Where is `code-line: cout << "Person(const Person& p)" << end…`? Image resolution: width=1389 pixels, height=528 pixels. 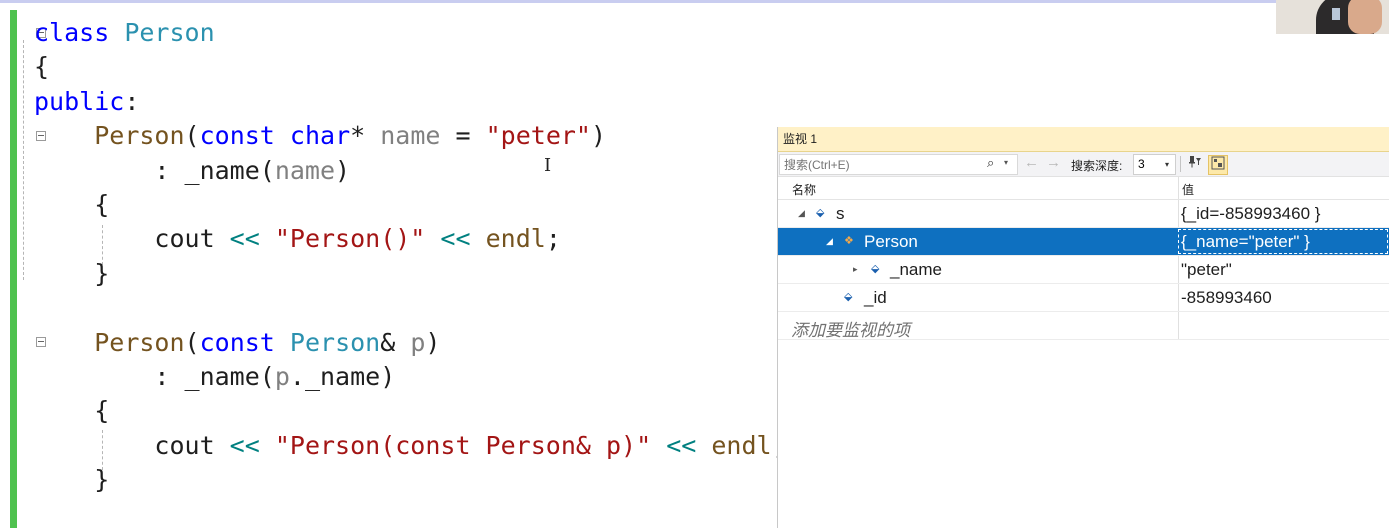
code-line: cout << "Person(const Person& p)" << end… is located at coordinates (434, 446).